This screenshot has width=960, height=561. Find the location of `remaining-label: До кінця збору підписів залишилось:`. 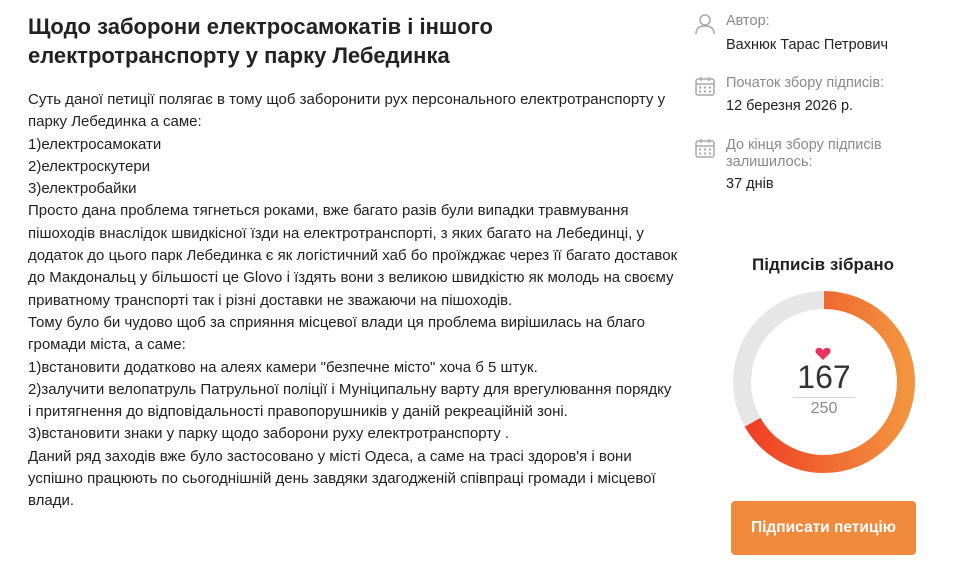

remaining-label: До кінця збору підписів залишилось: is located at coordinates (804, 153).